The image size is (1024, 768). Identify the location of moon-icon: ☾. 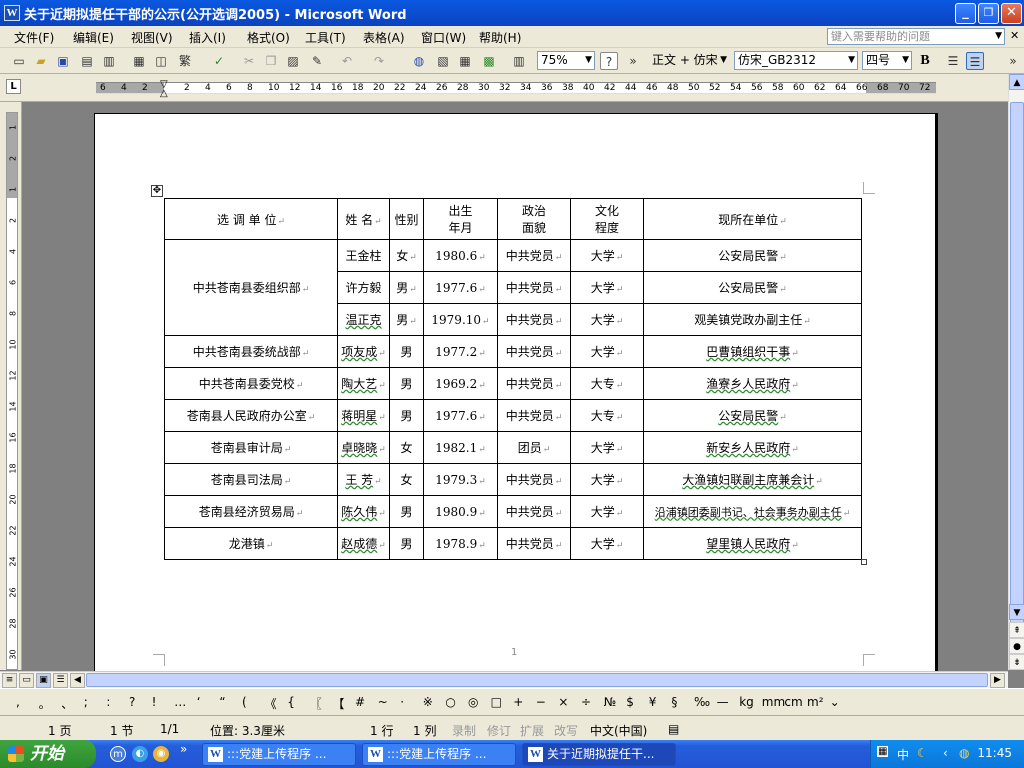
(922, 753).